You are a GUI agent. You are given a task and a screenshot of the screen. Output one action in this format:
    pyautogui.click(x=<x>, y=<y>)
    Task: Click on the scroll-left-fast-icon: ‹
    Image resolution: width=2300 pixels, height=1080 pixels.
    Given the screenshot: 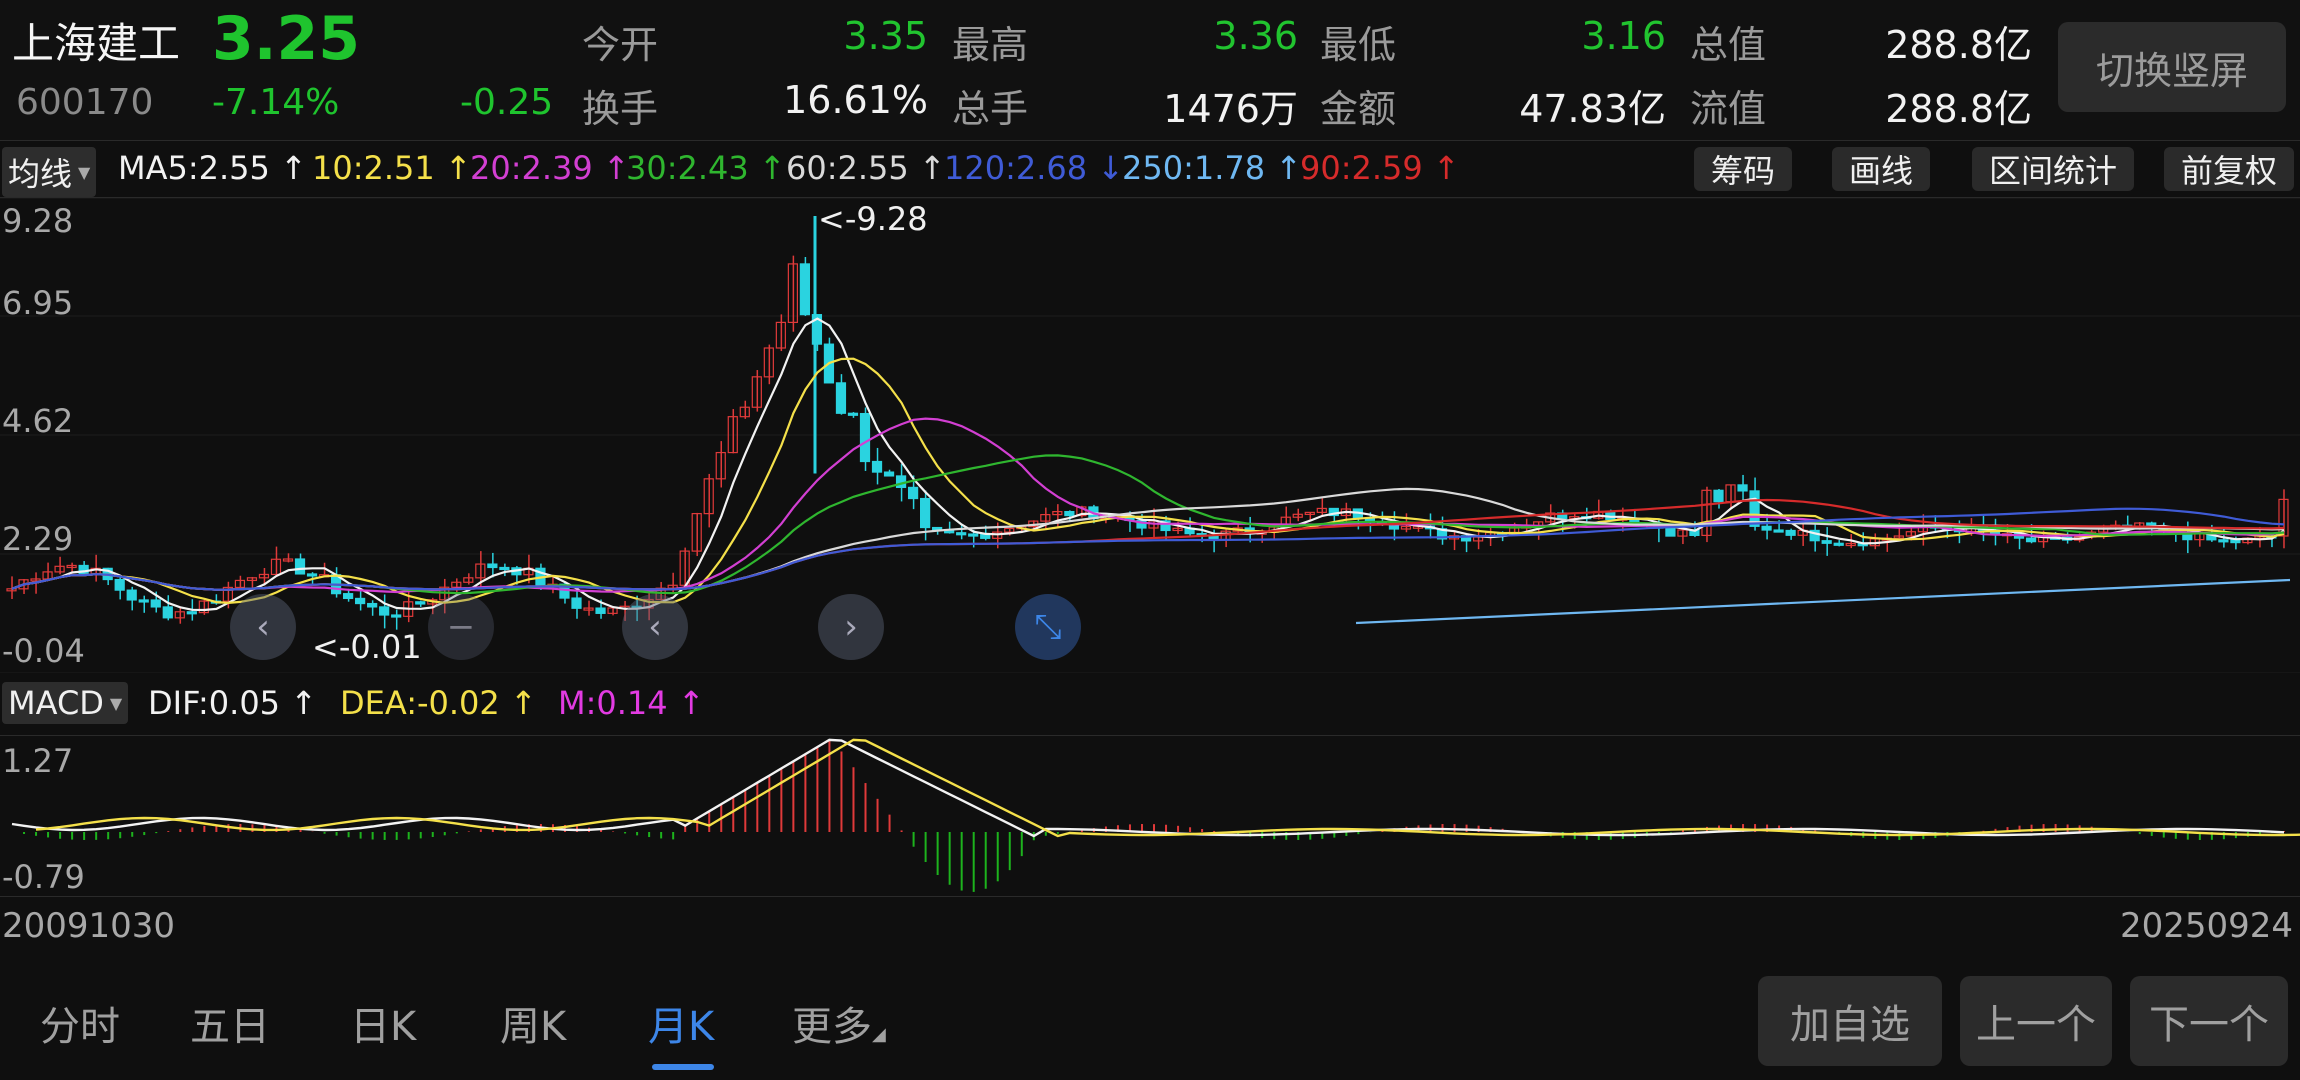 What is the action you would take?
    pyautogui.click(x=263, y=627)
    